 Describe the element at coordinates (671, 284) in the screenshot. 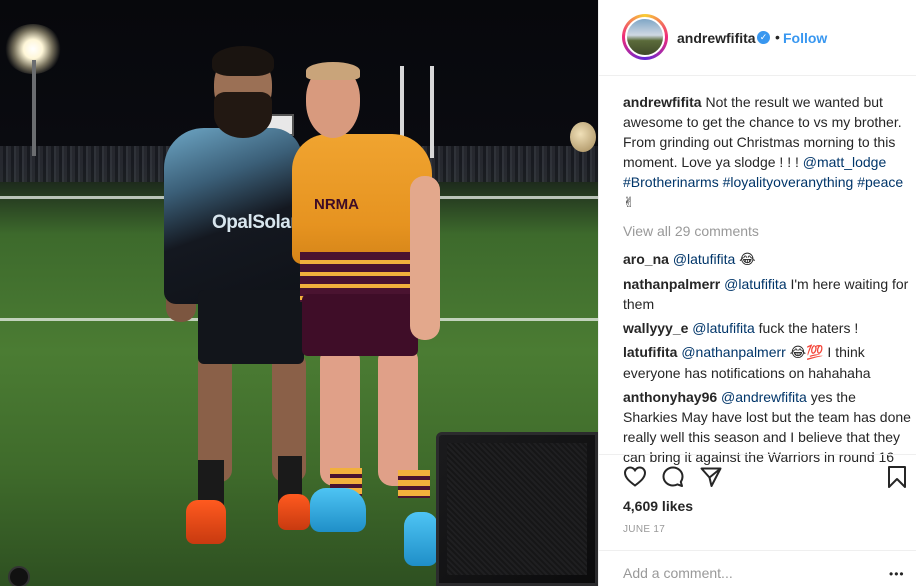

I see `comment-username: nathanpalmerr` at that location.